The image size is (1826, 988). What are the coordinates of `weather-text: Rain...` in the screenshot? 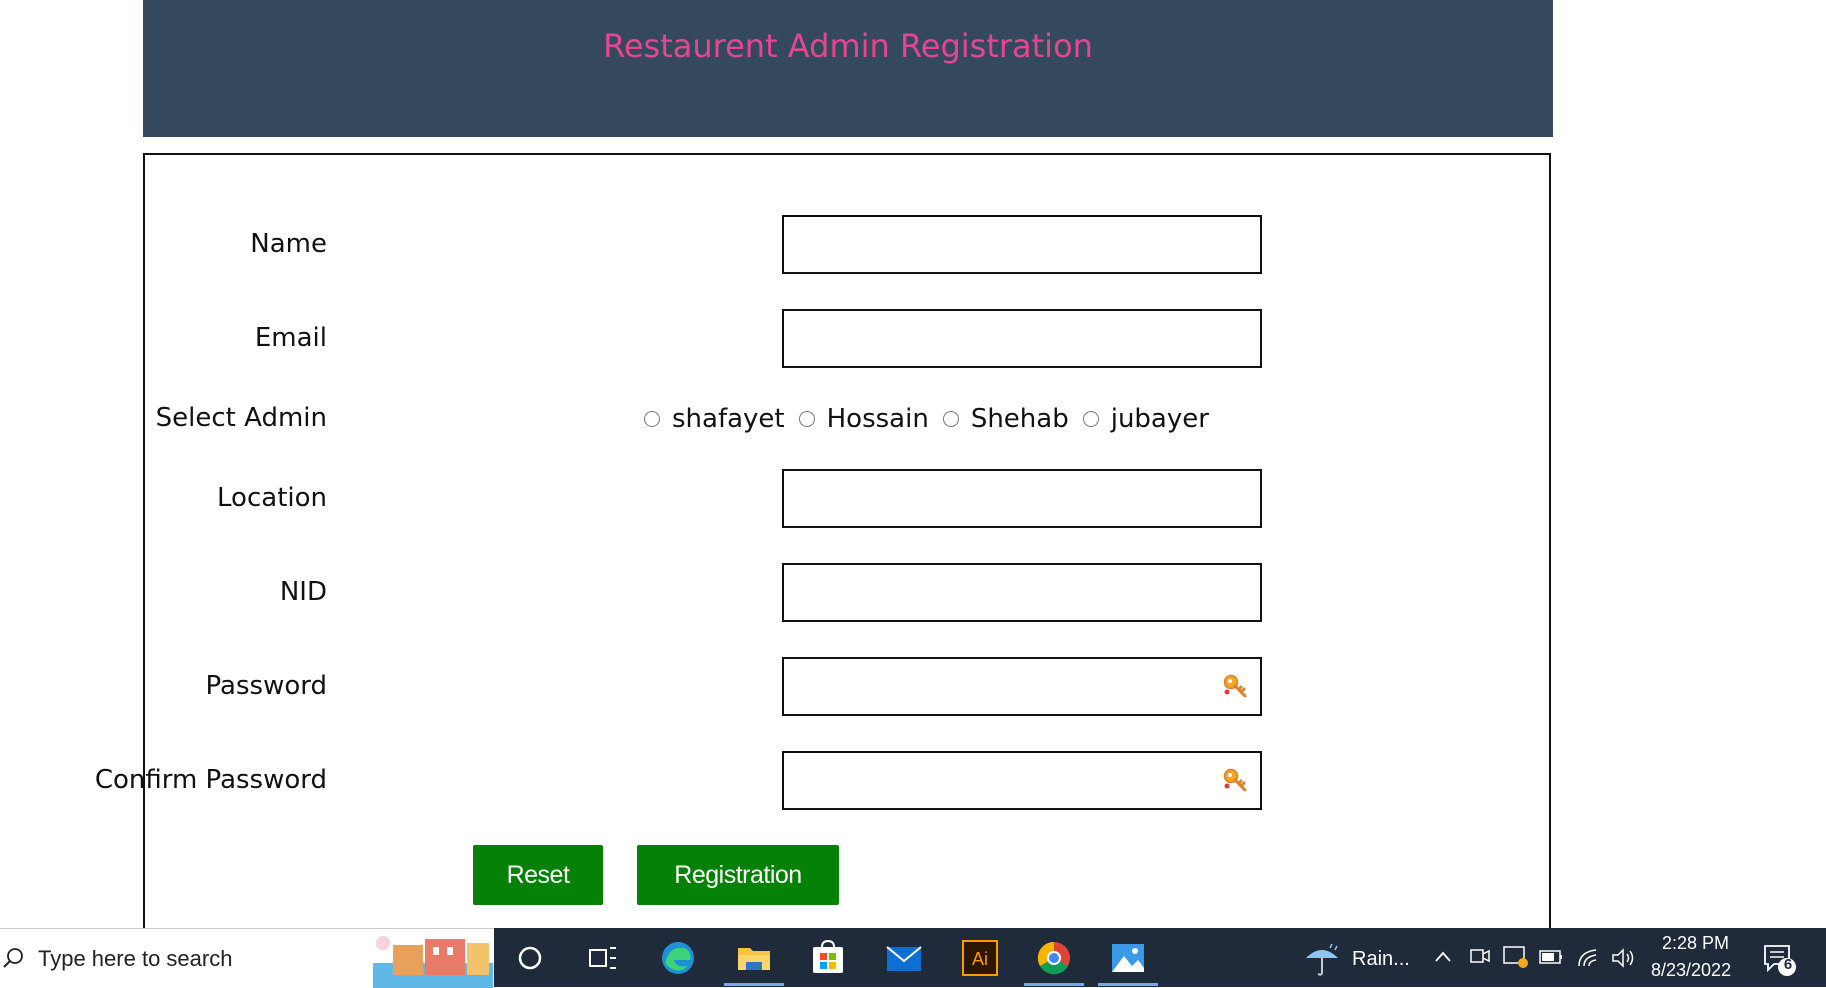 It's located at (1381, 959).